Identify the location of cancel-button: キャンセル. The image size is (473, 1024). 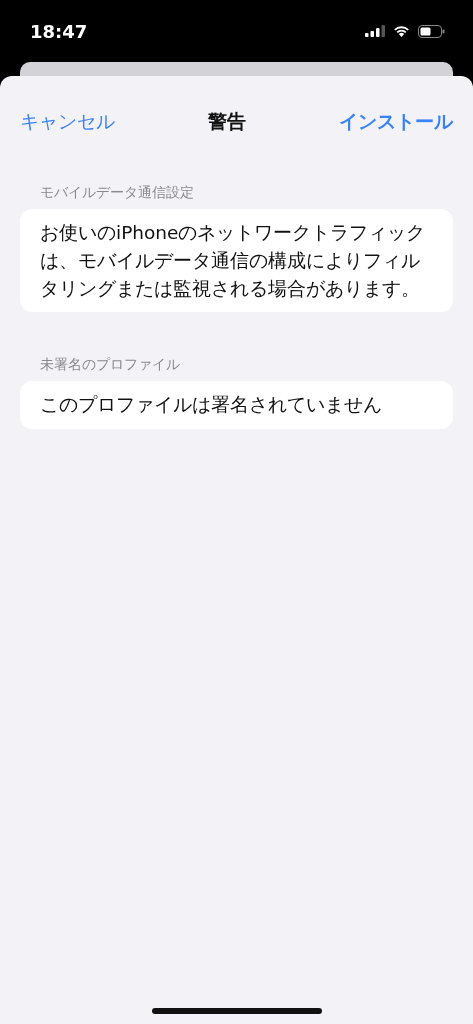
(67, 121).